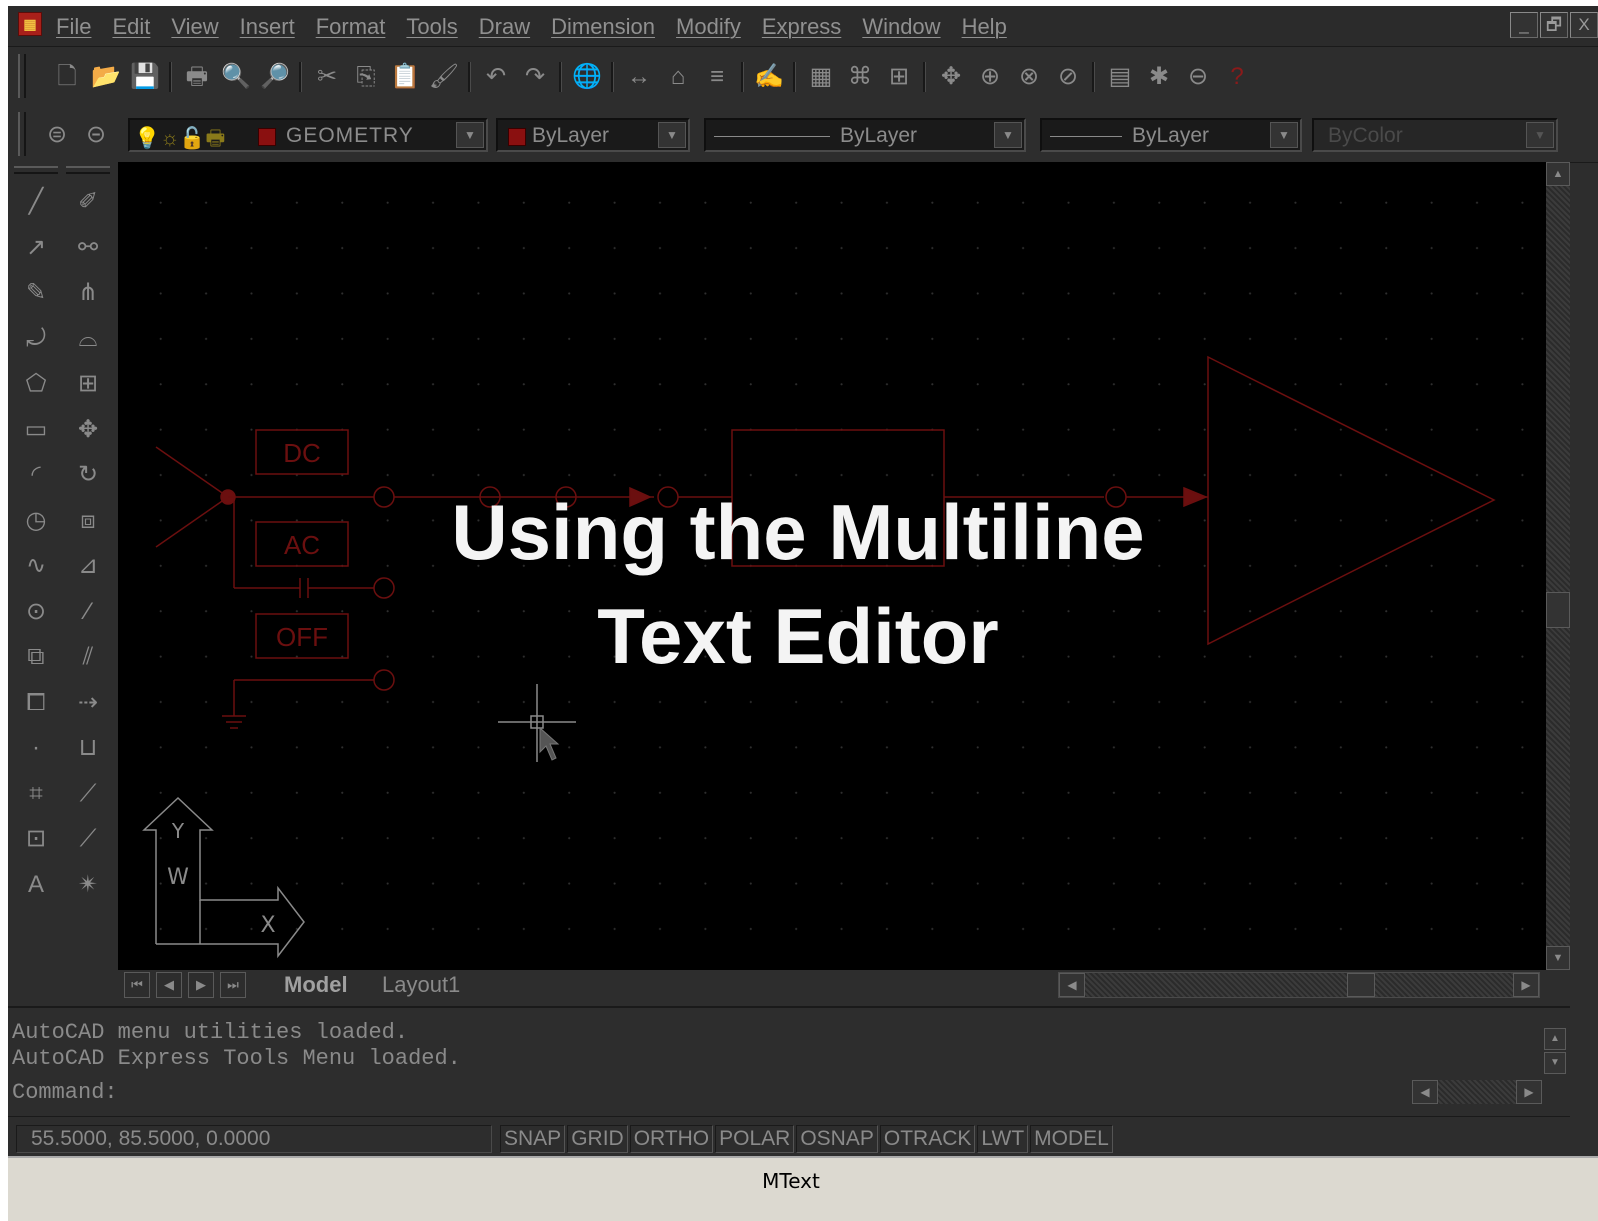  I want to click on make-block-icon: ⧠, so click(36, 703).